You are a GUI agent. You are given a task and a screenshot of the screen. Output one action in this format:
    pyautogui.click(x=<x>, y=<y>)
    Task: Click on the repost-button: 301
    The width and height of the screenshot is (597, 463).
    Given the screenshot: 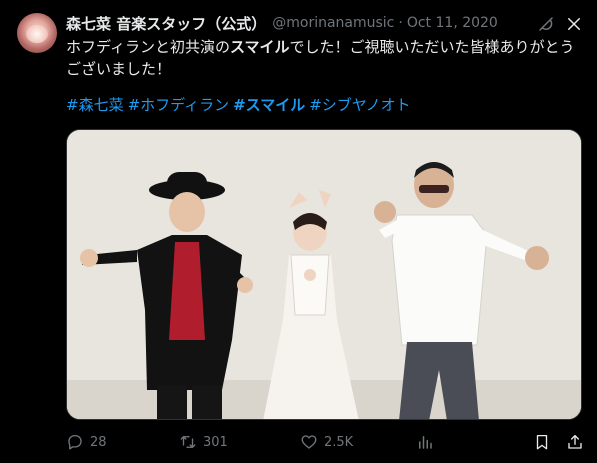 What is the action you would take?
    pyautogui.click(x=203, y=442)
    